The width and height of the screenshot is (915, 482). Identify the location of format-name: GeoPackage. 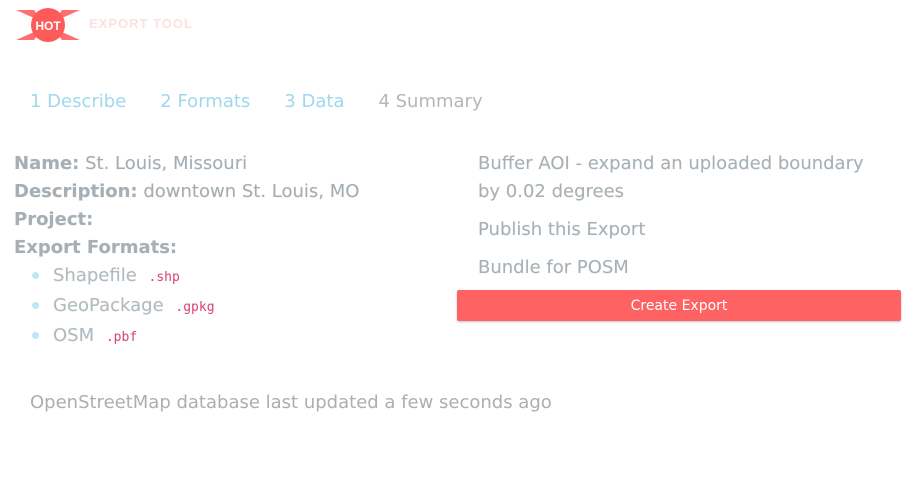
(108, 305).